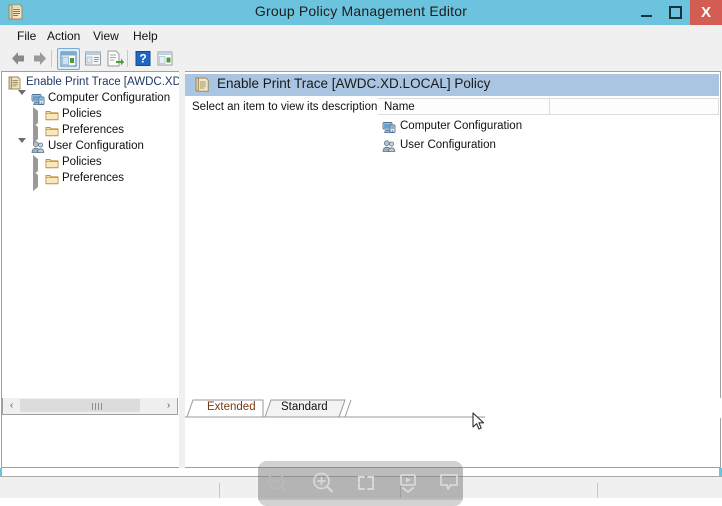 This screenshot has height=506, width=722. Describe the element at coordinates (168, 405) in the screenshot. I see `scroll-right-arrow-icon: ›` at that location.